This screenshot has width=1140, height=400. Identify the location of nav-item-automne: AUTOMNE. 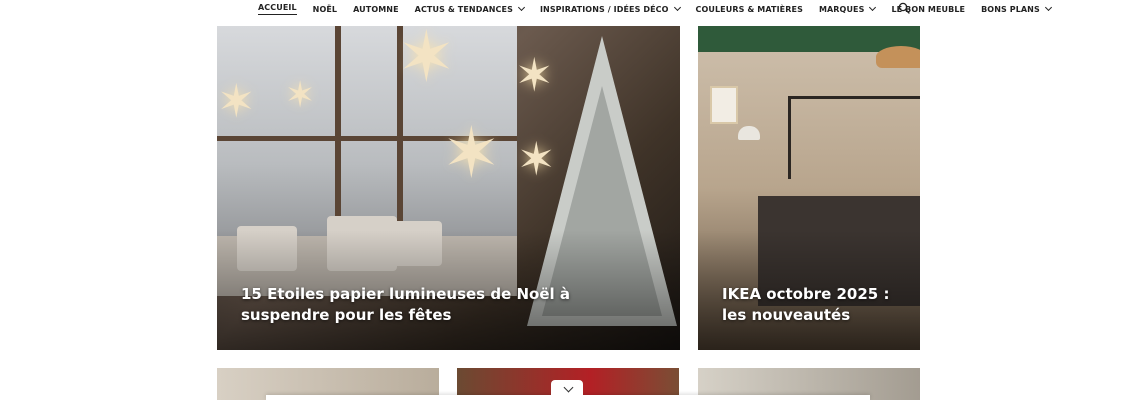
(376, 9).